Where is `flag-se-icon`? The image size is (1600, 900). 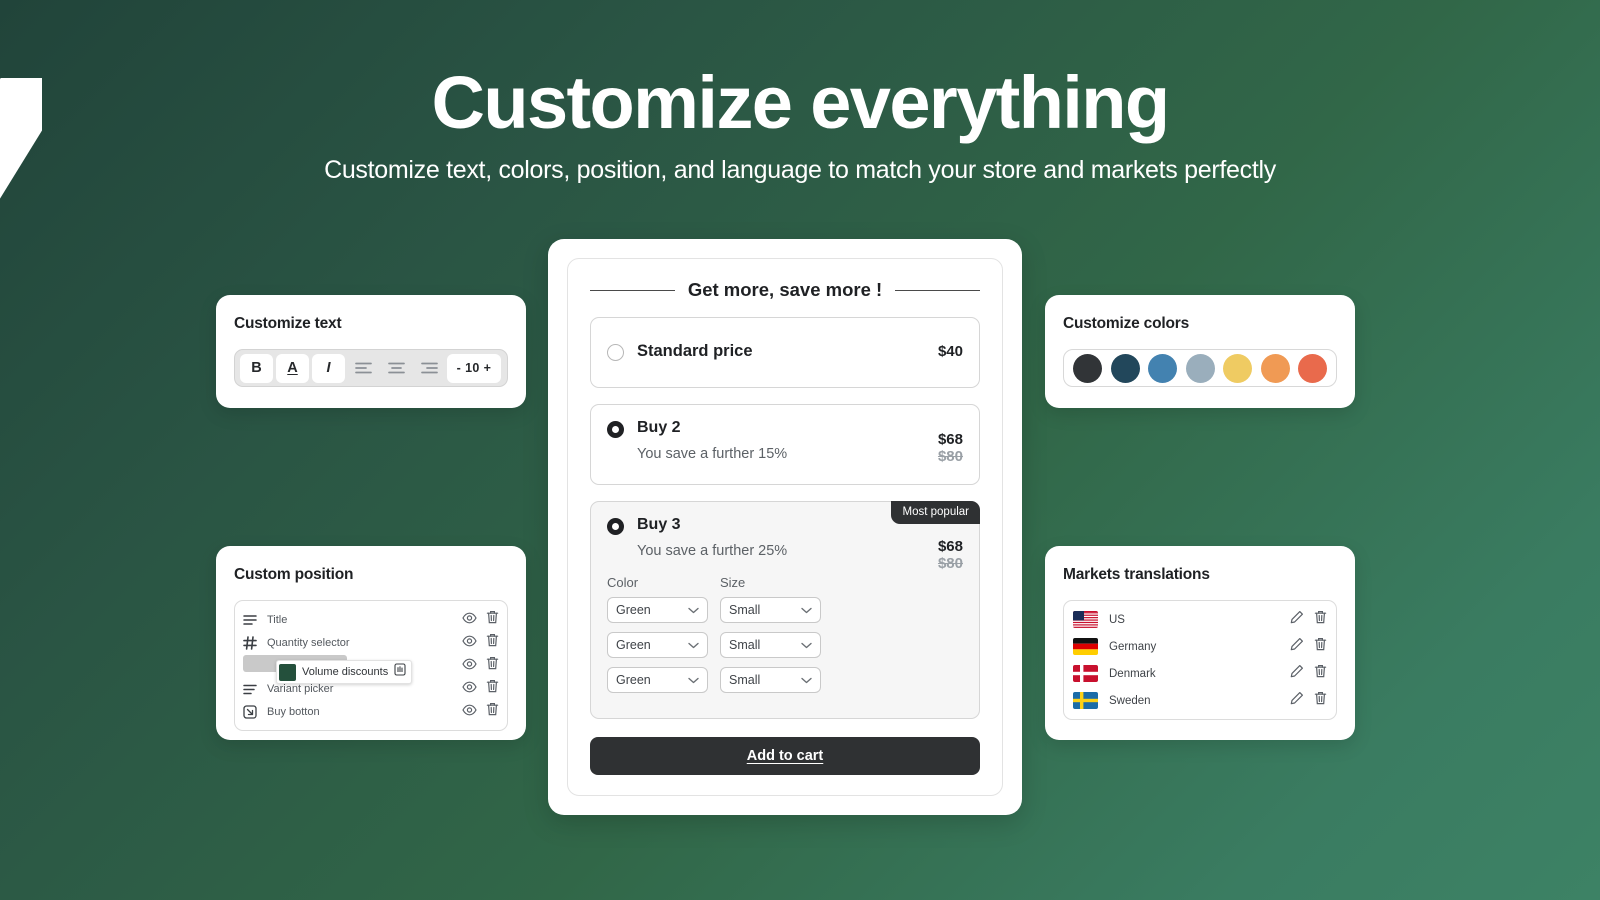
flag-se-icon is located at coordinates (1085, 700).